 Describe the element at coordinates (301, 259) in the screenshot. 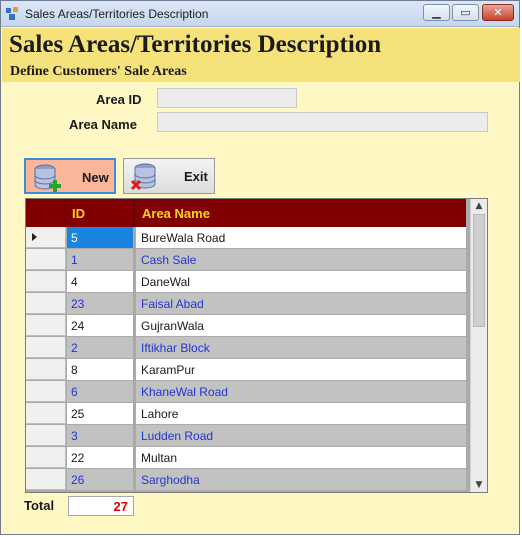

I see `cell-area-name: Cash Sale` at that location.